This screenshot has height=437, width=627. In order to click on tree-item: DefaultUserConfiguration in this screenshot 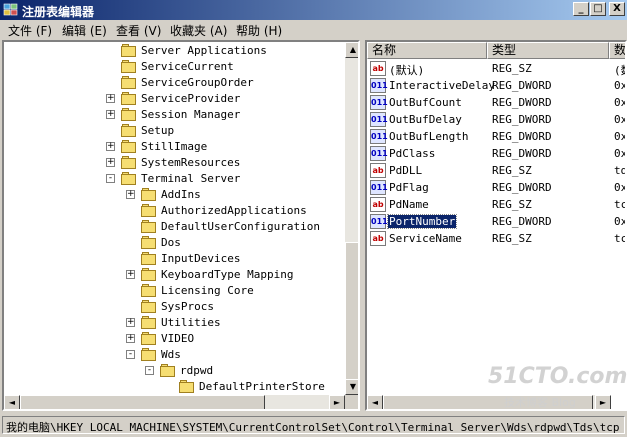, I will do `click(174, 227)`.